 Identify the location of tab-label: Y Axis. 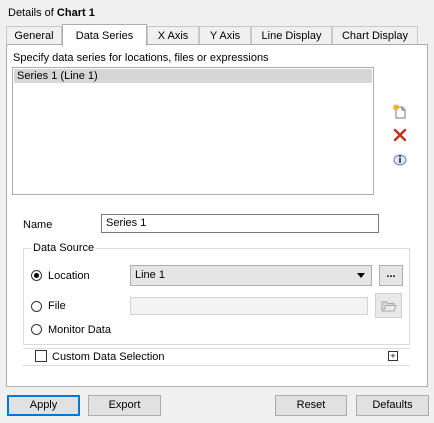
(225, 36).